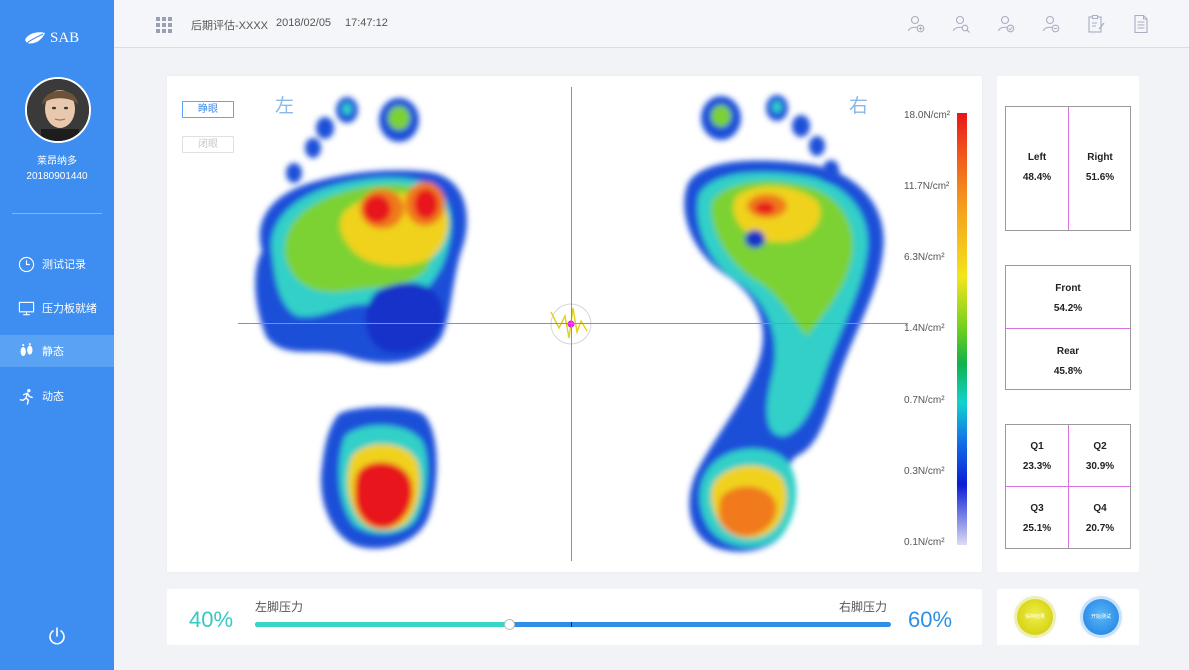 Image resolution: width=1189 pixels, height=670 pixels. Describe the element at coordinates (1100, 446) in the screenshot. I see `stat-label: Q2` at that location.